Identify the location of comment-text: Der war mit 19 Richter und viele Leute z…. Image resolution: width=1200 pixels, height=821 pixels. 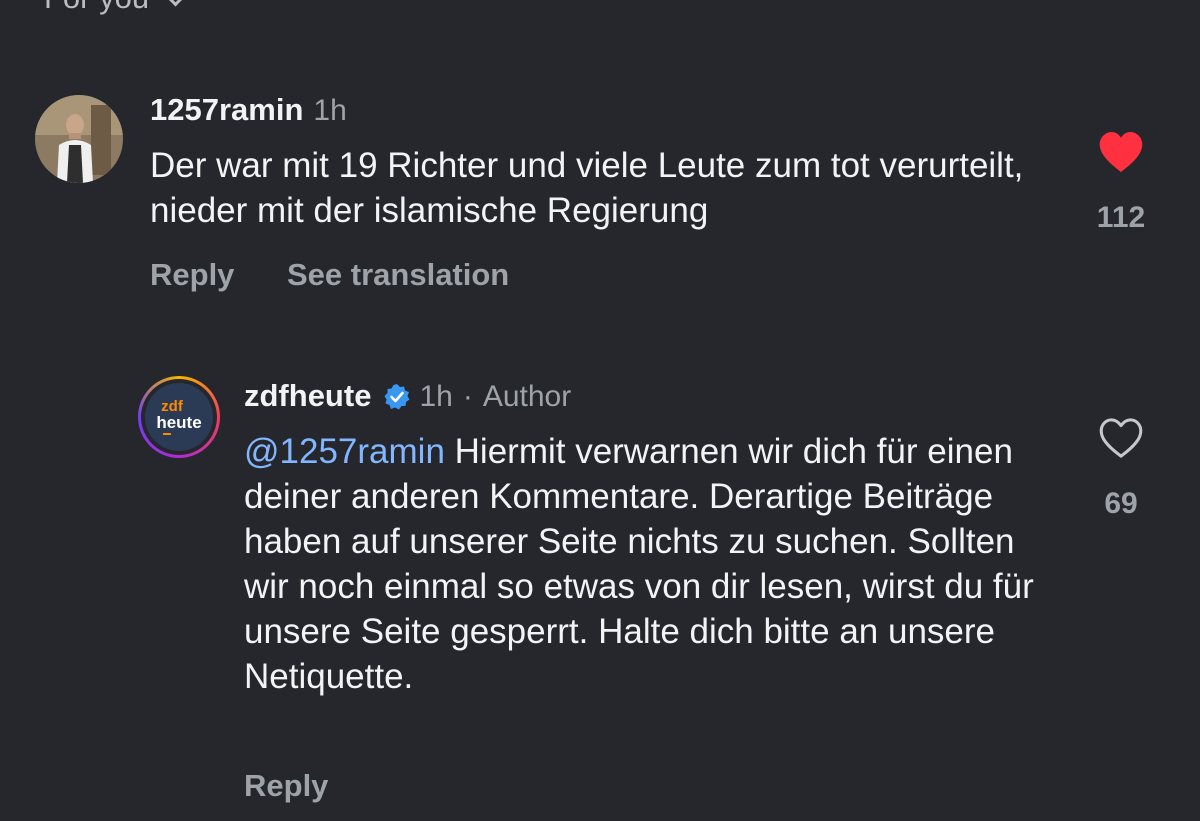
(587, 188).